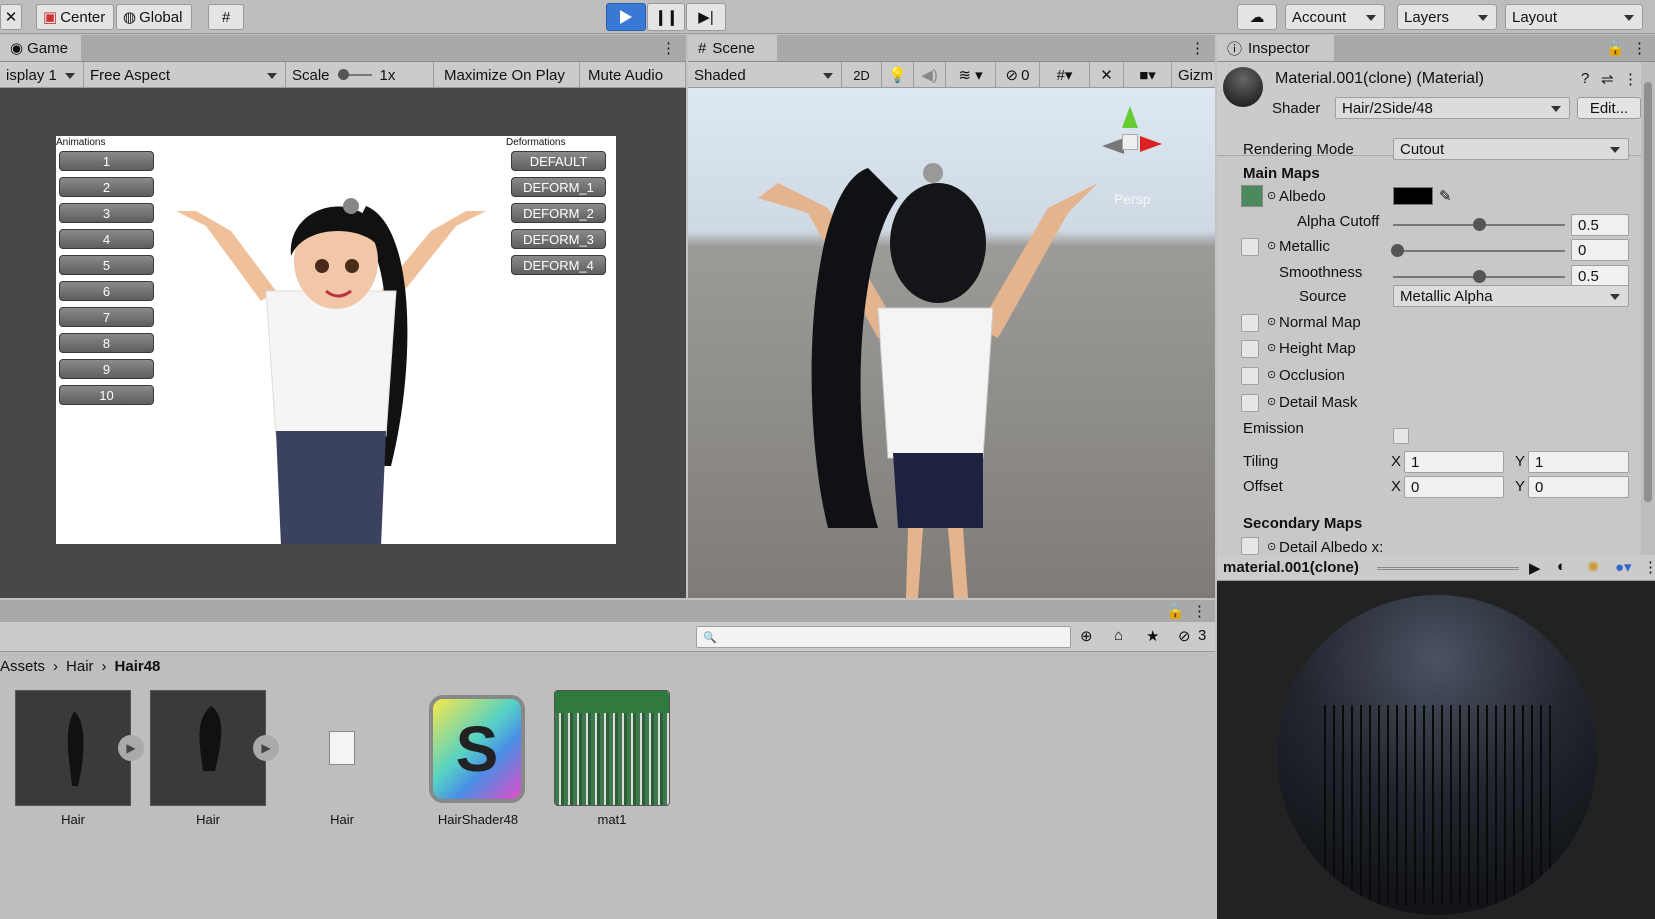  Describe the element at coordinates (106, 291) in the screenshot. I see `animation-button-6: 6` at that location.